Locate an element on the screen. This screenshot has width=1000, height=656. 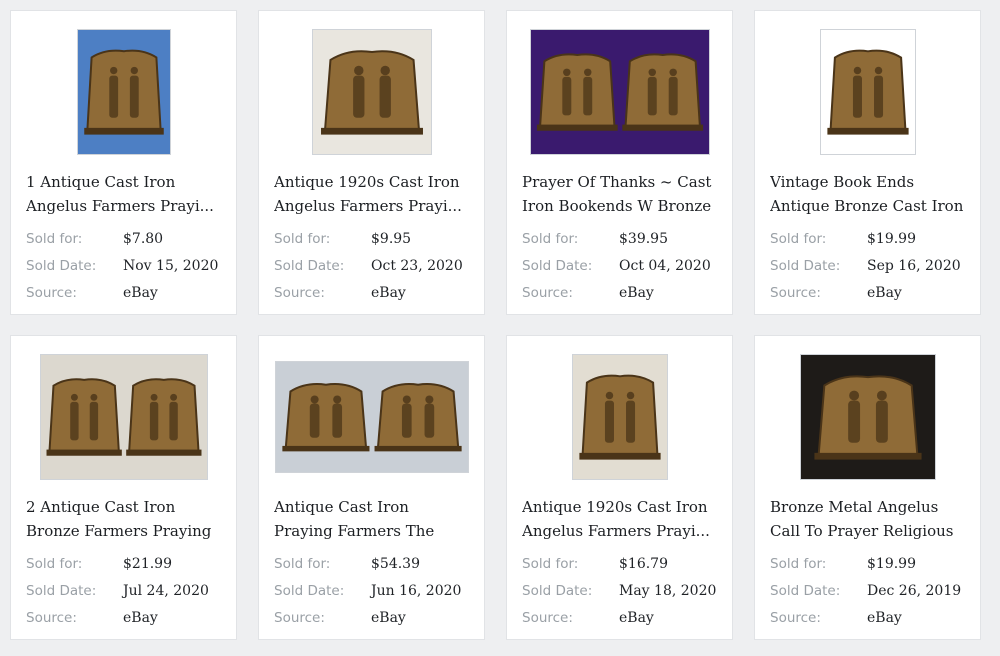
price-value: $21.99 is located at coordinates (147, 563).